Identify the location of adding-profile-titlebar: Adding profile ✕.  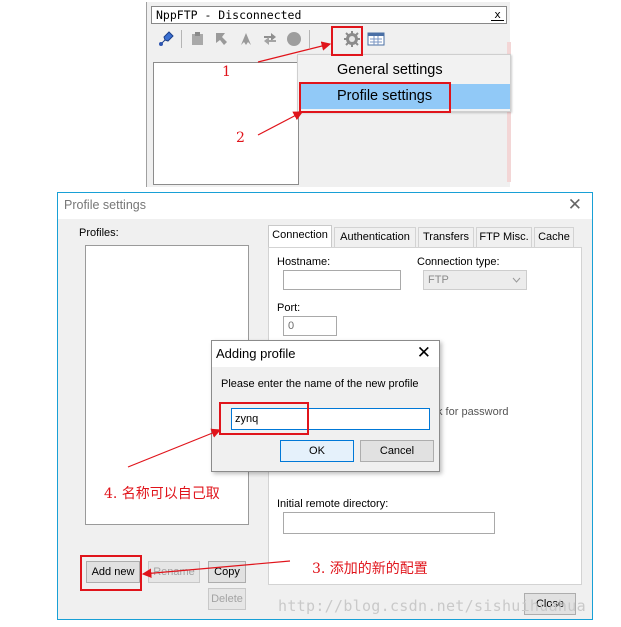
(325, 354).